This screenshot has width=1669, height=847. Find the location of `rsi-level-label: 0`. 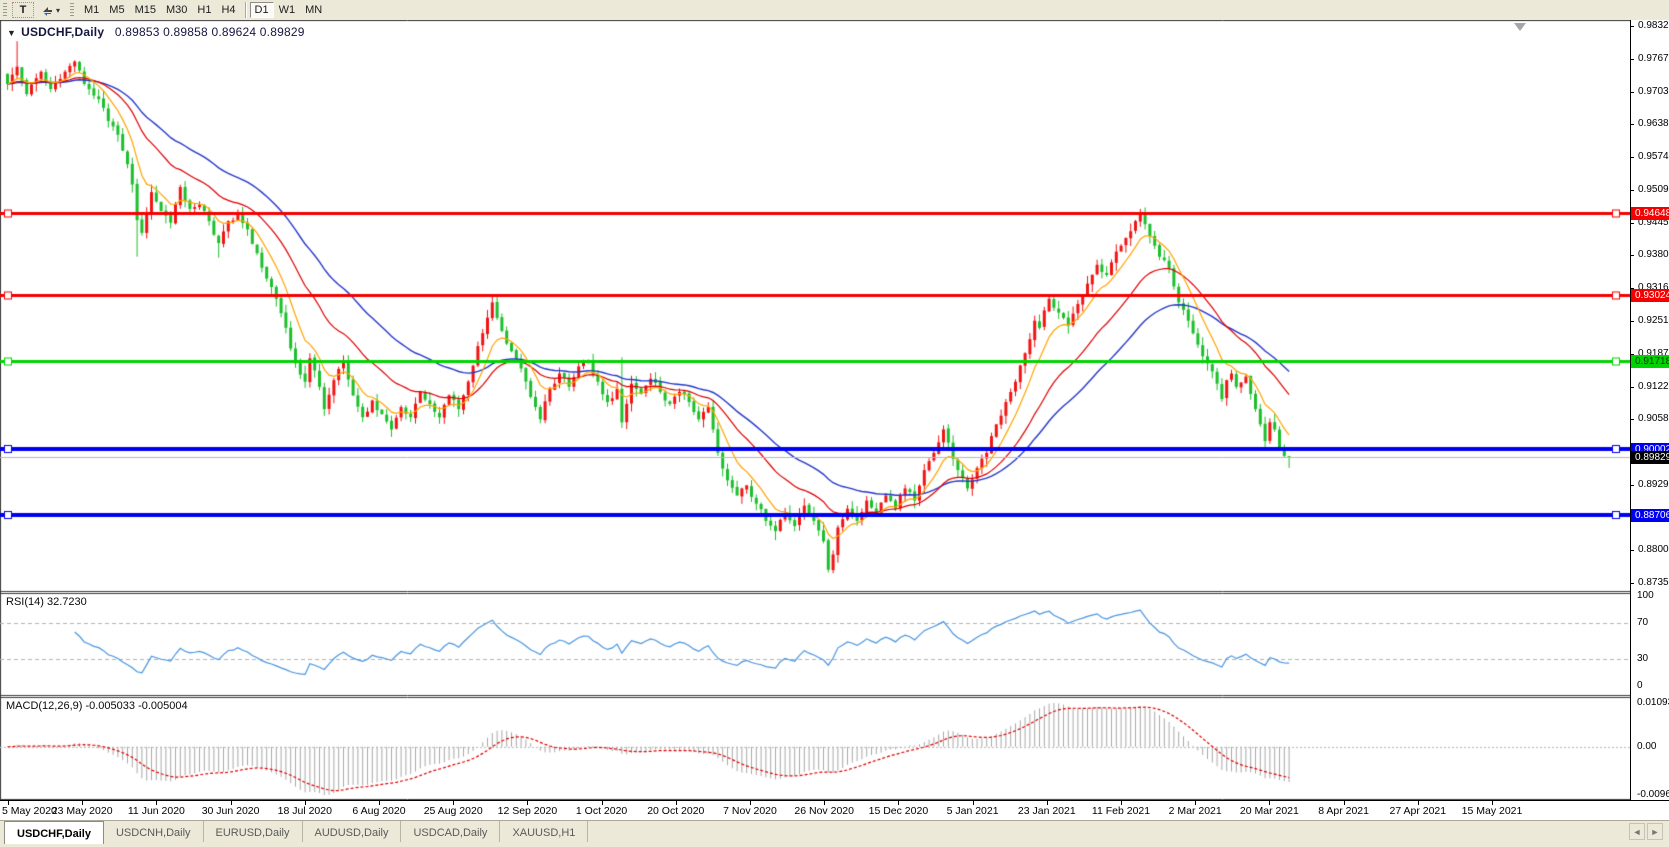

rsi-level-label: 0 is located at coordinates (1640, 685).